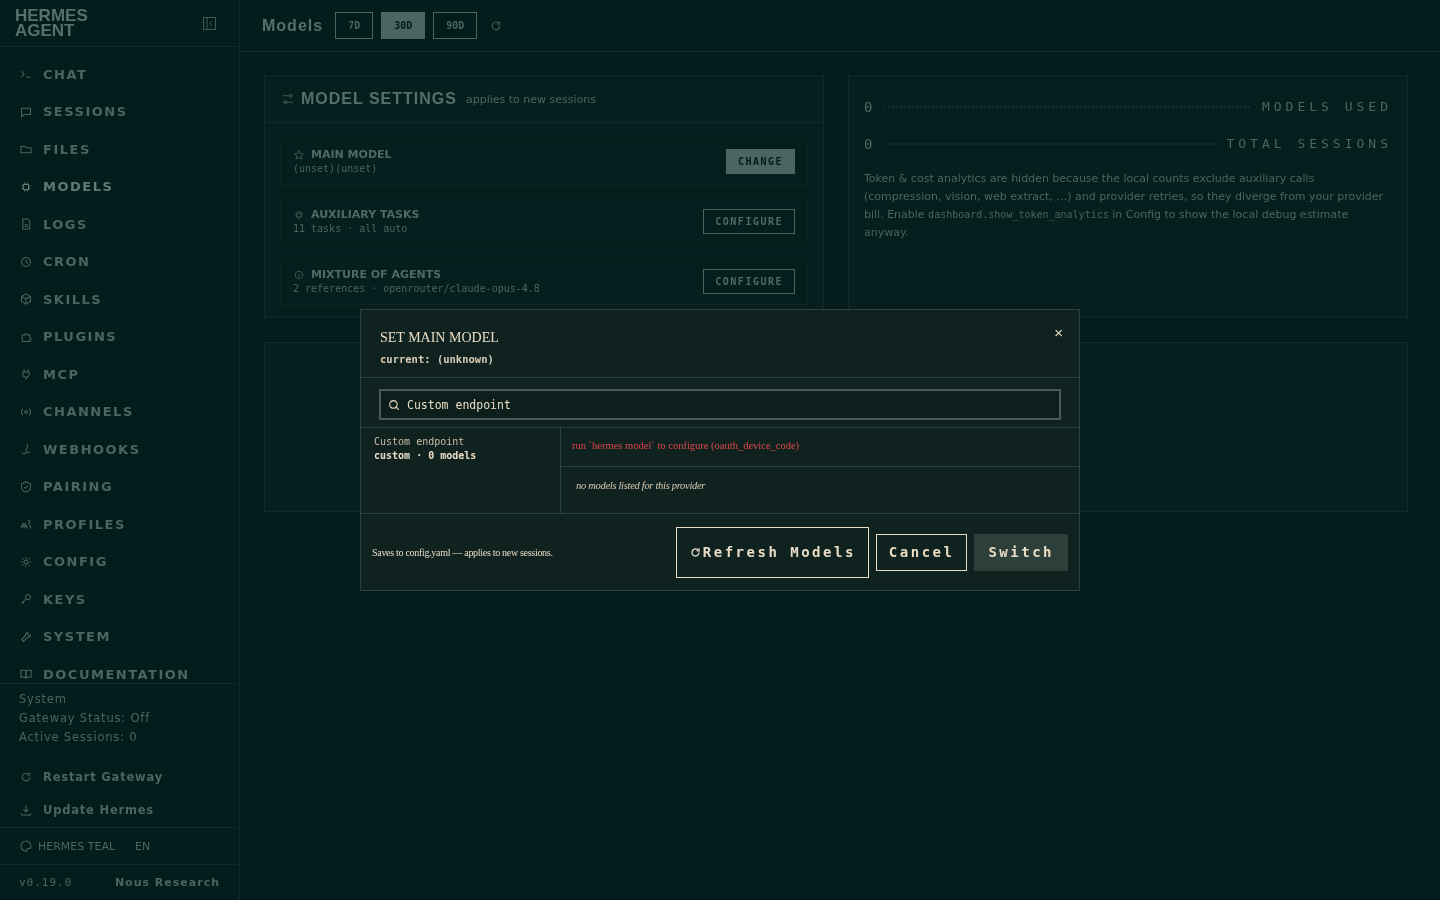  What do you see at coordinates (695, 552) in the screenshot?
I see `refresh-icon` at bounding box center [695, 552].